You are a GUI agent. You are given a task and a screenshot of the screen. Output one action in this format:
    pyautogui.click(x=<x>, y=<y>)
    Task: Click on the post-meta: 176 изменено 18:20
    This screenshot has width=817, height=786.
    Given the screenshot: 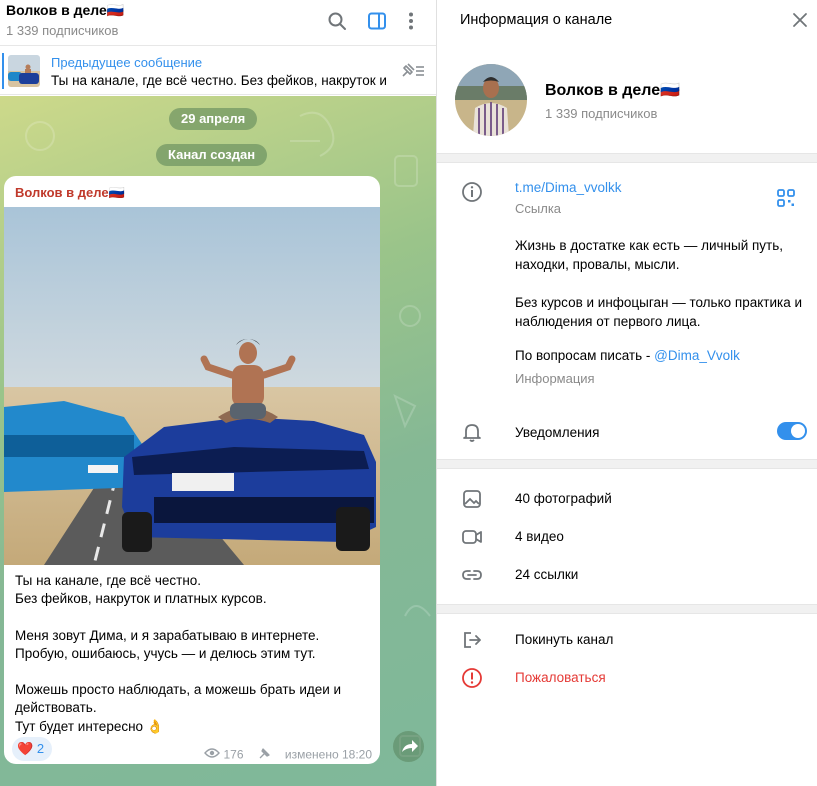 What is the action you would take?
    pyautogui.click(x=288, y=754)
    